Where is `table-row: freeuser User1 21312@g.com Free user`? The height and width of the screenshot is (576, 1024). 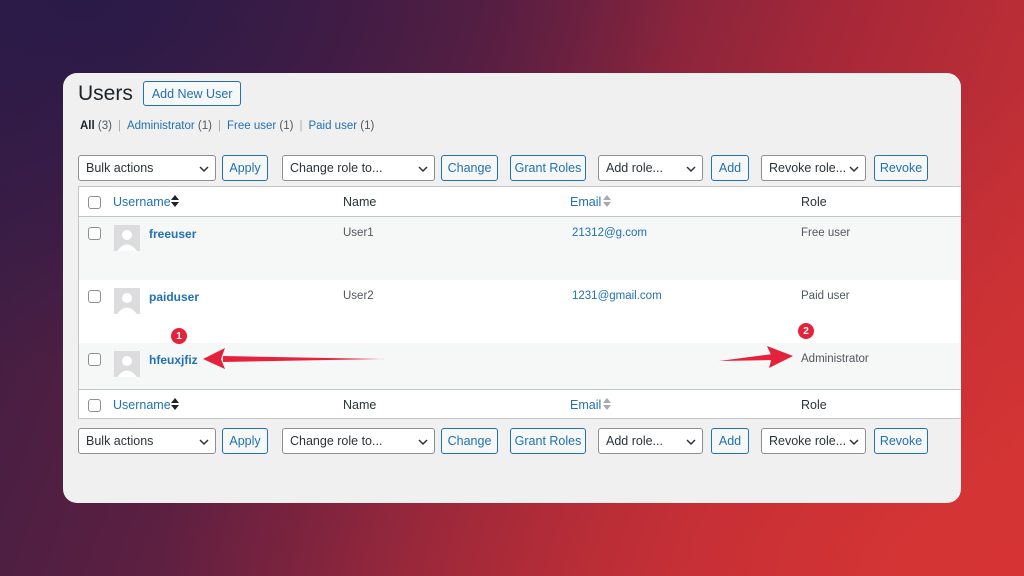 table-row: freeuser User1 21312@g.com Free user is located at coordinates (520, 248).